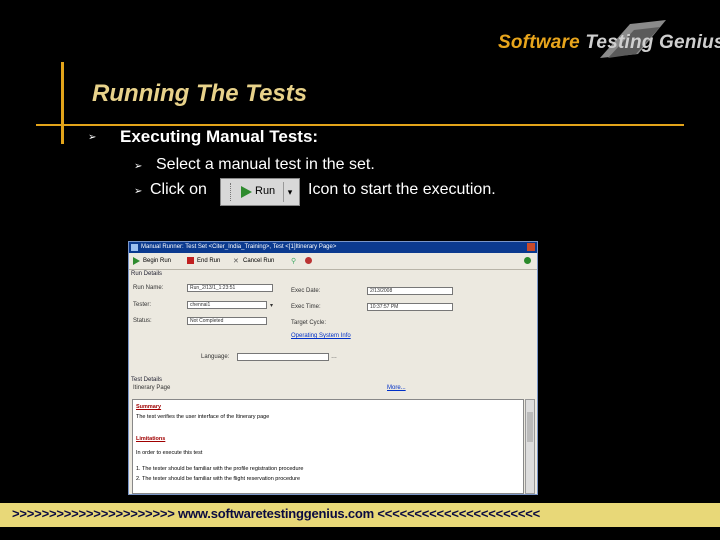 The image size is (720, 540). I want to click on accent-vertical-line, so click(62, 103).